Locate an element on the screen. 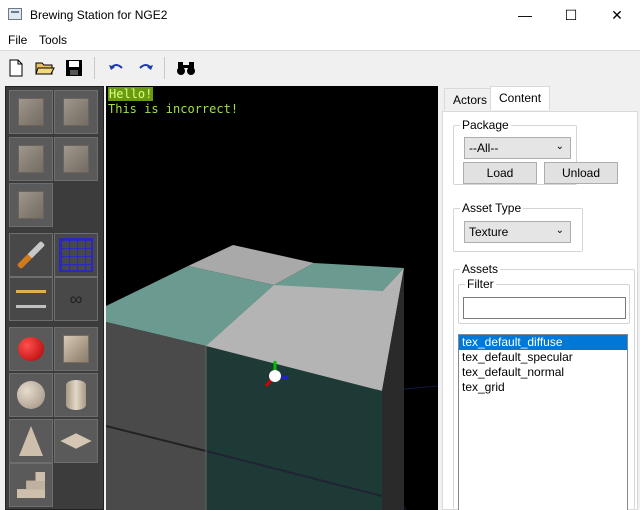 This screenshot has width=640, height=510. asset-list-item: tex_default_specular is located at coordinates (543, 357).